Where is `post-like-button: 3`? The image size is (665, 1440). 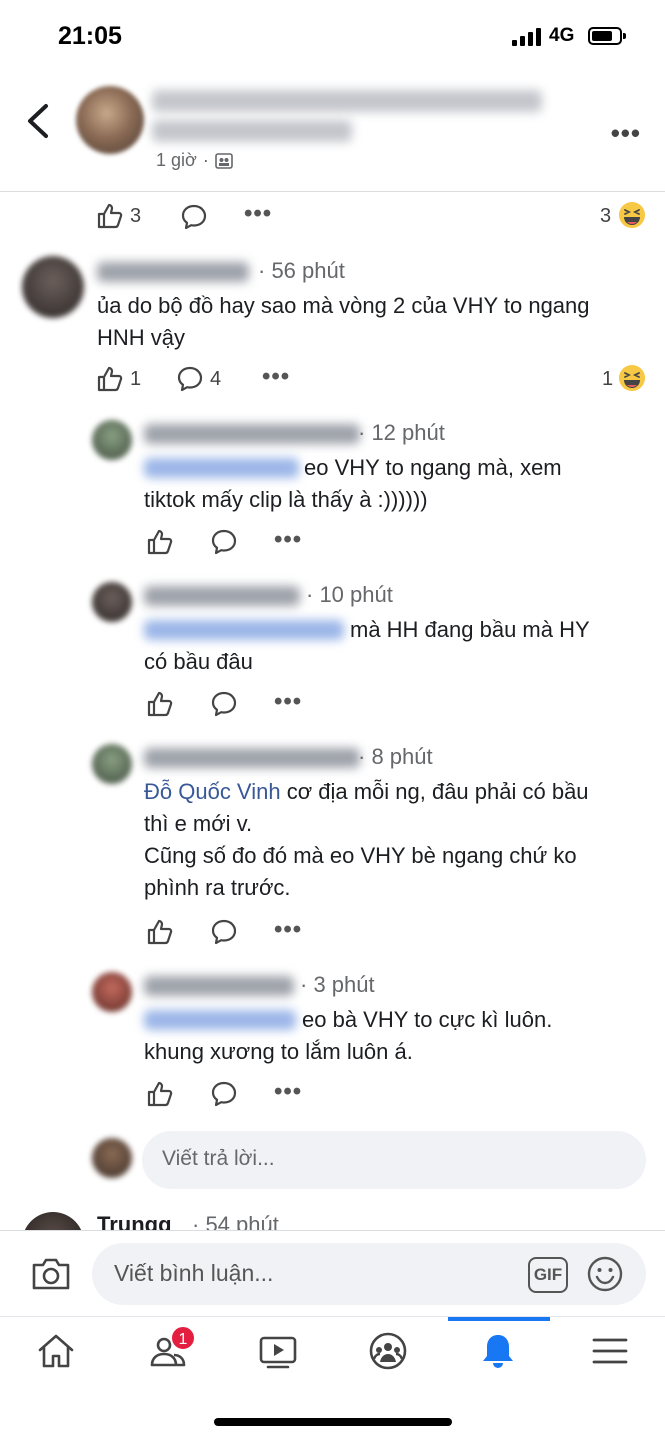 post-like-button: 3 is located at coordinates (118, 216).